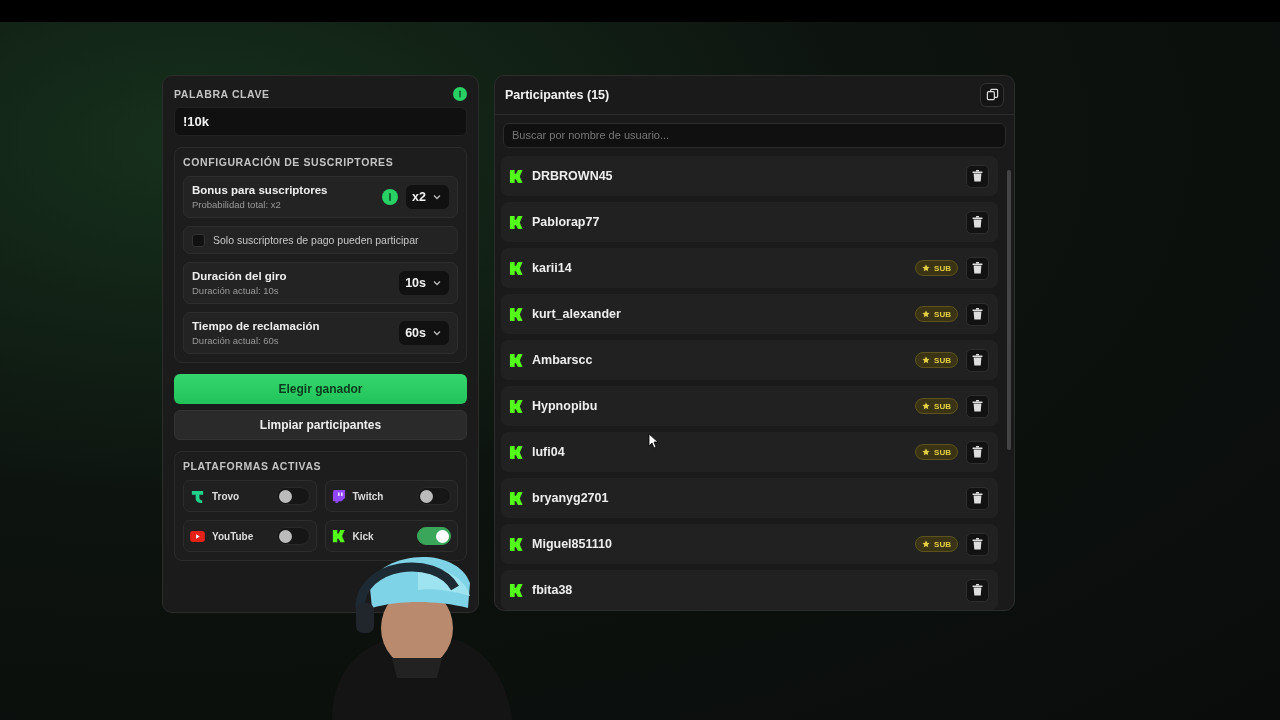 Image resolution: width=1280 pixels, height=720 pixels. Describe the element at coordinates (198, 240) in the screenshot. I see `checkbox` at that location.